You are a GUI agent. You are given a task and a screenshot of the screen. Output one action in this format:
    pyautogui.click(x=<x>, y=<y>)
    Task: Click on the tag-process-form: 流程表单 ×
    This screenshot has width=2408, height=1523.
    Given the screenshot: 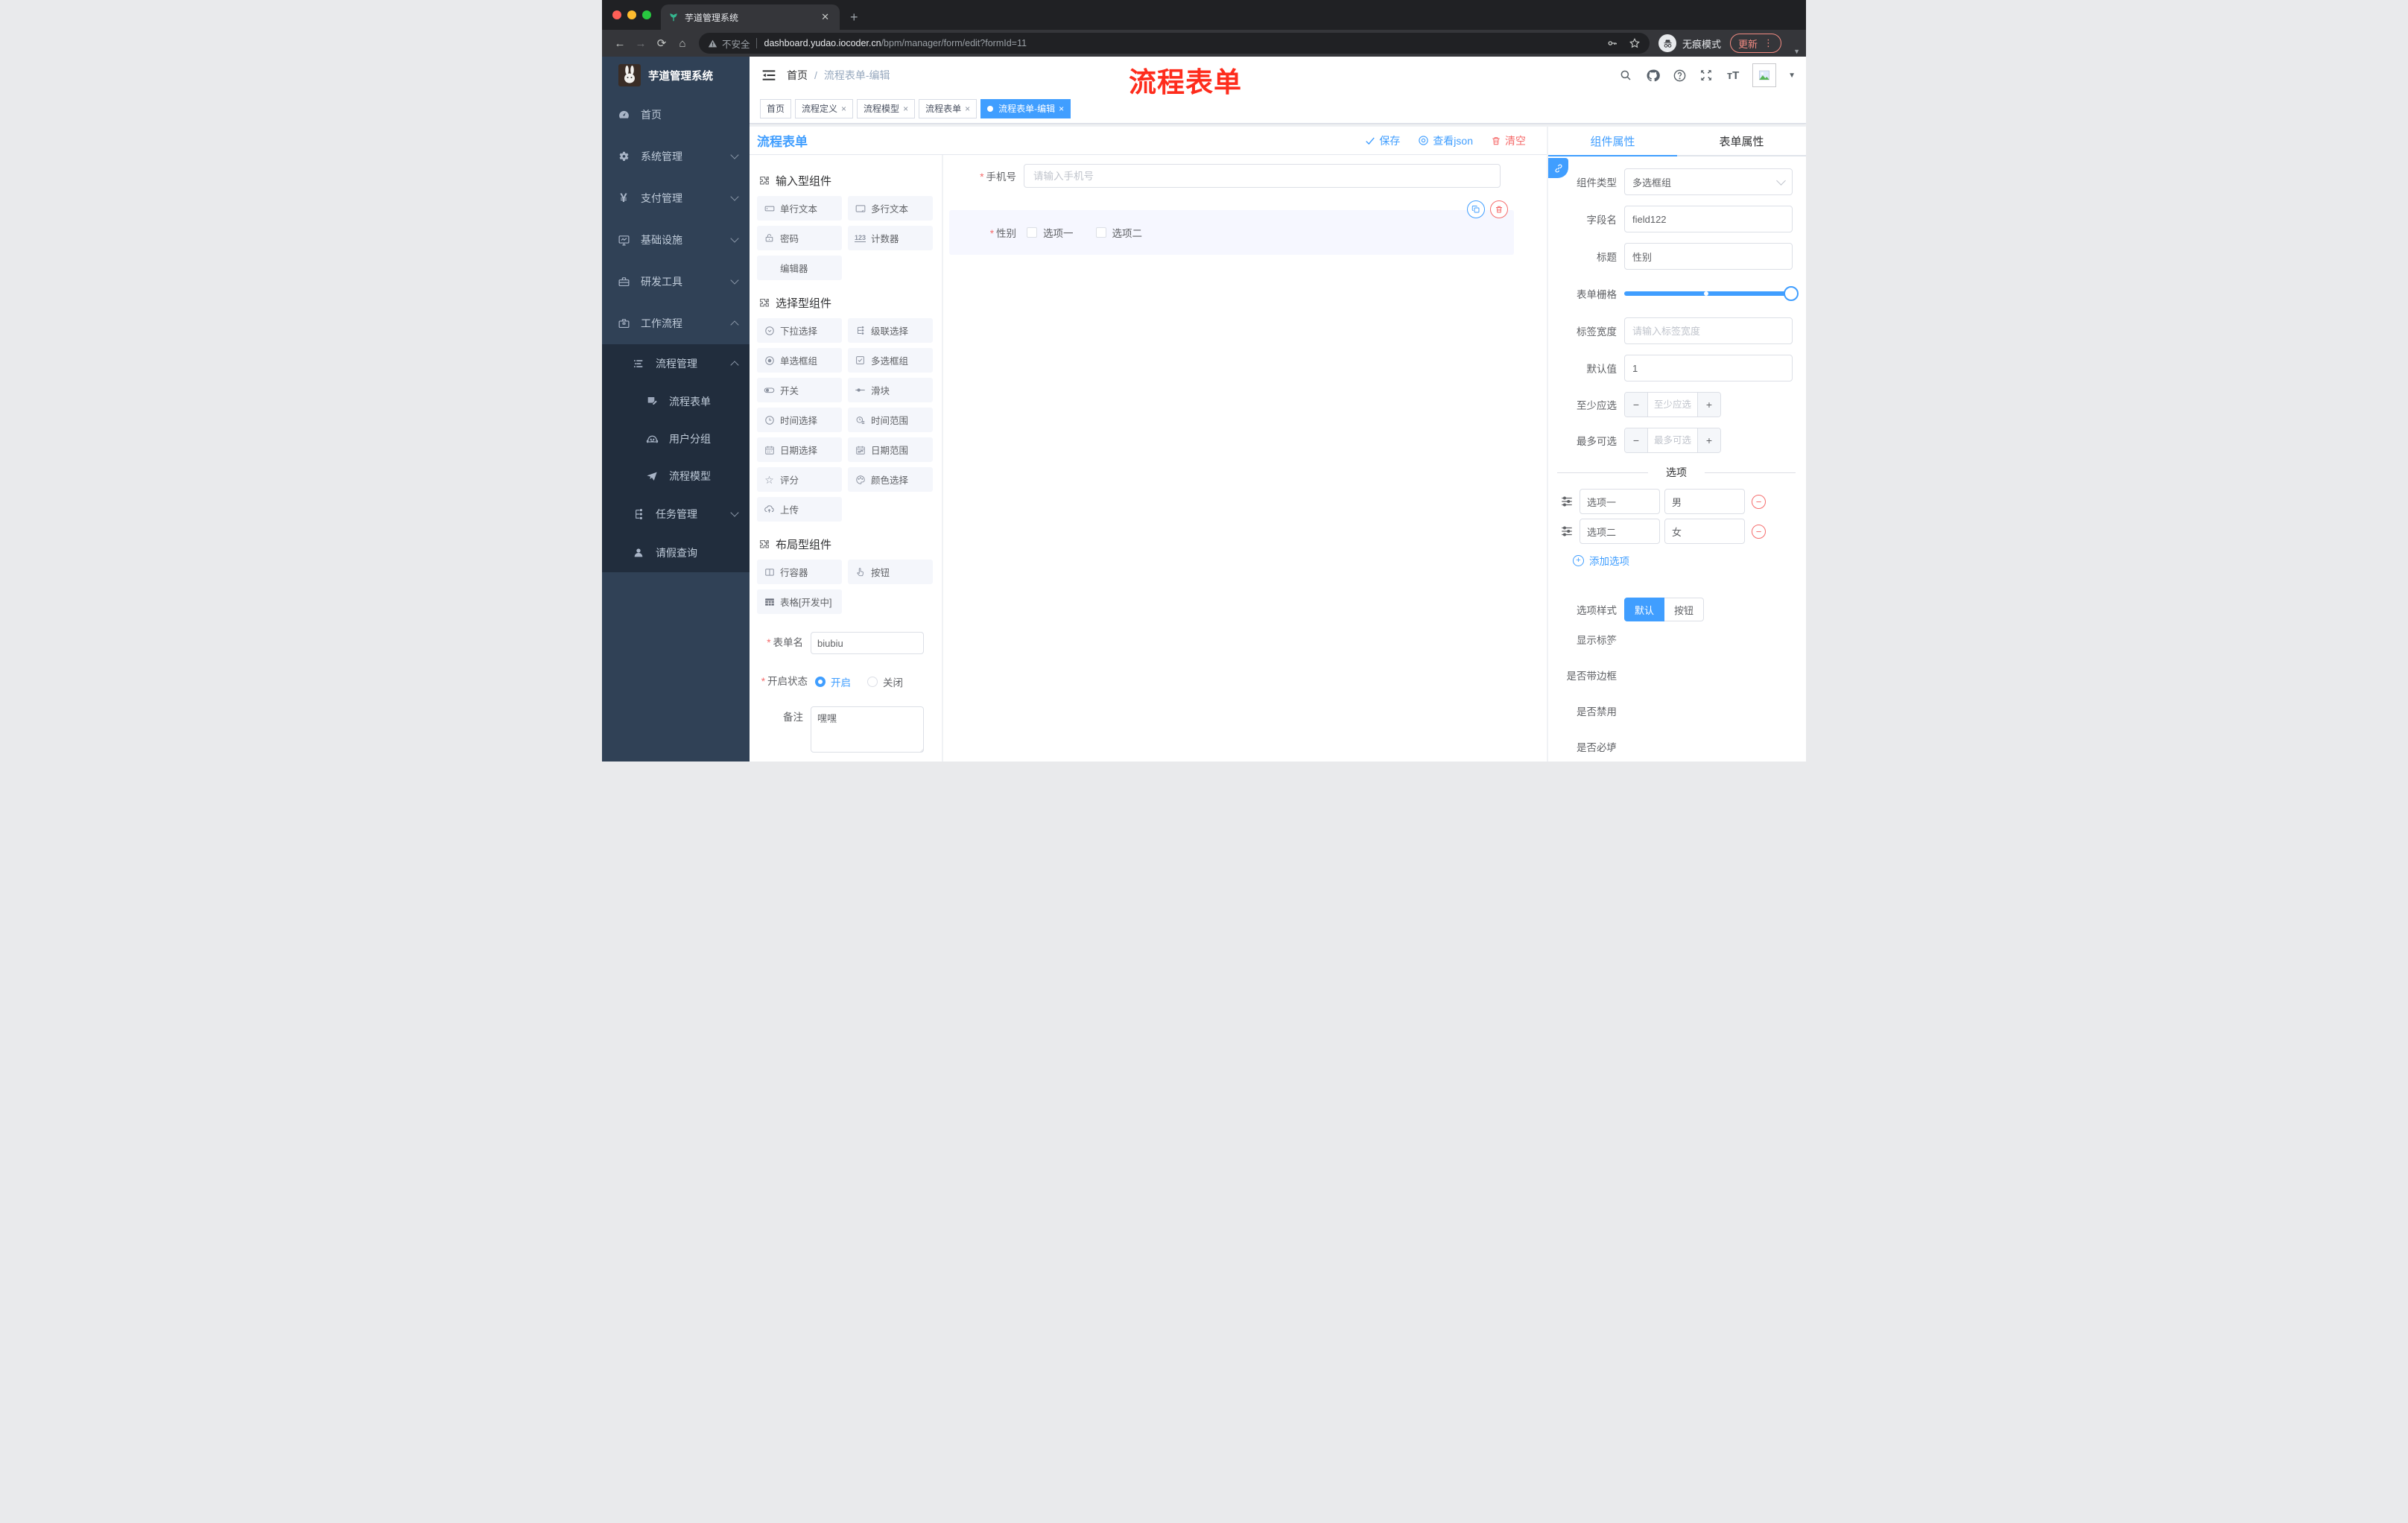 What is the action you would take?
    pyautogui.click(x=948, y=108)
    